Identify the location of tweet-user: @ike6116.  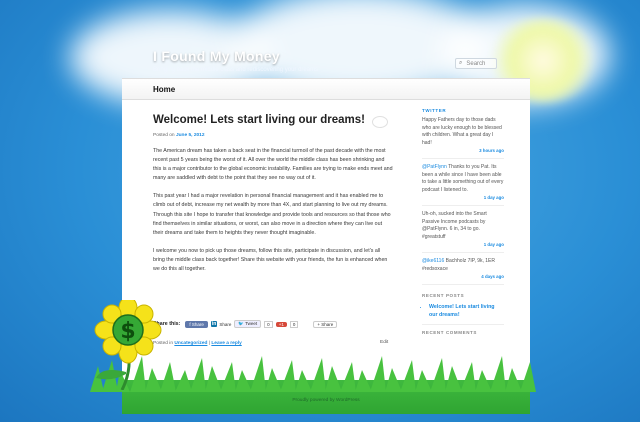
(433, 261).